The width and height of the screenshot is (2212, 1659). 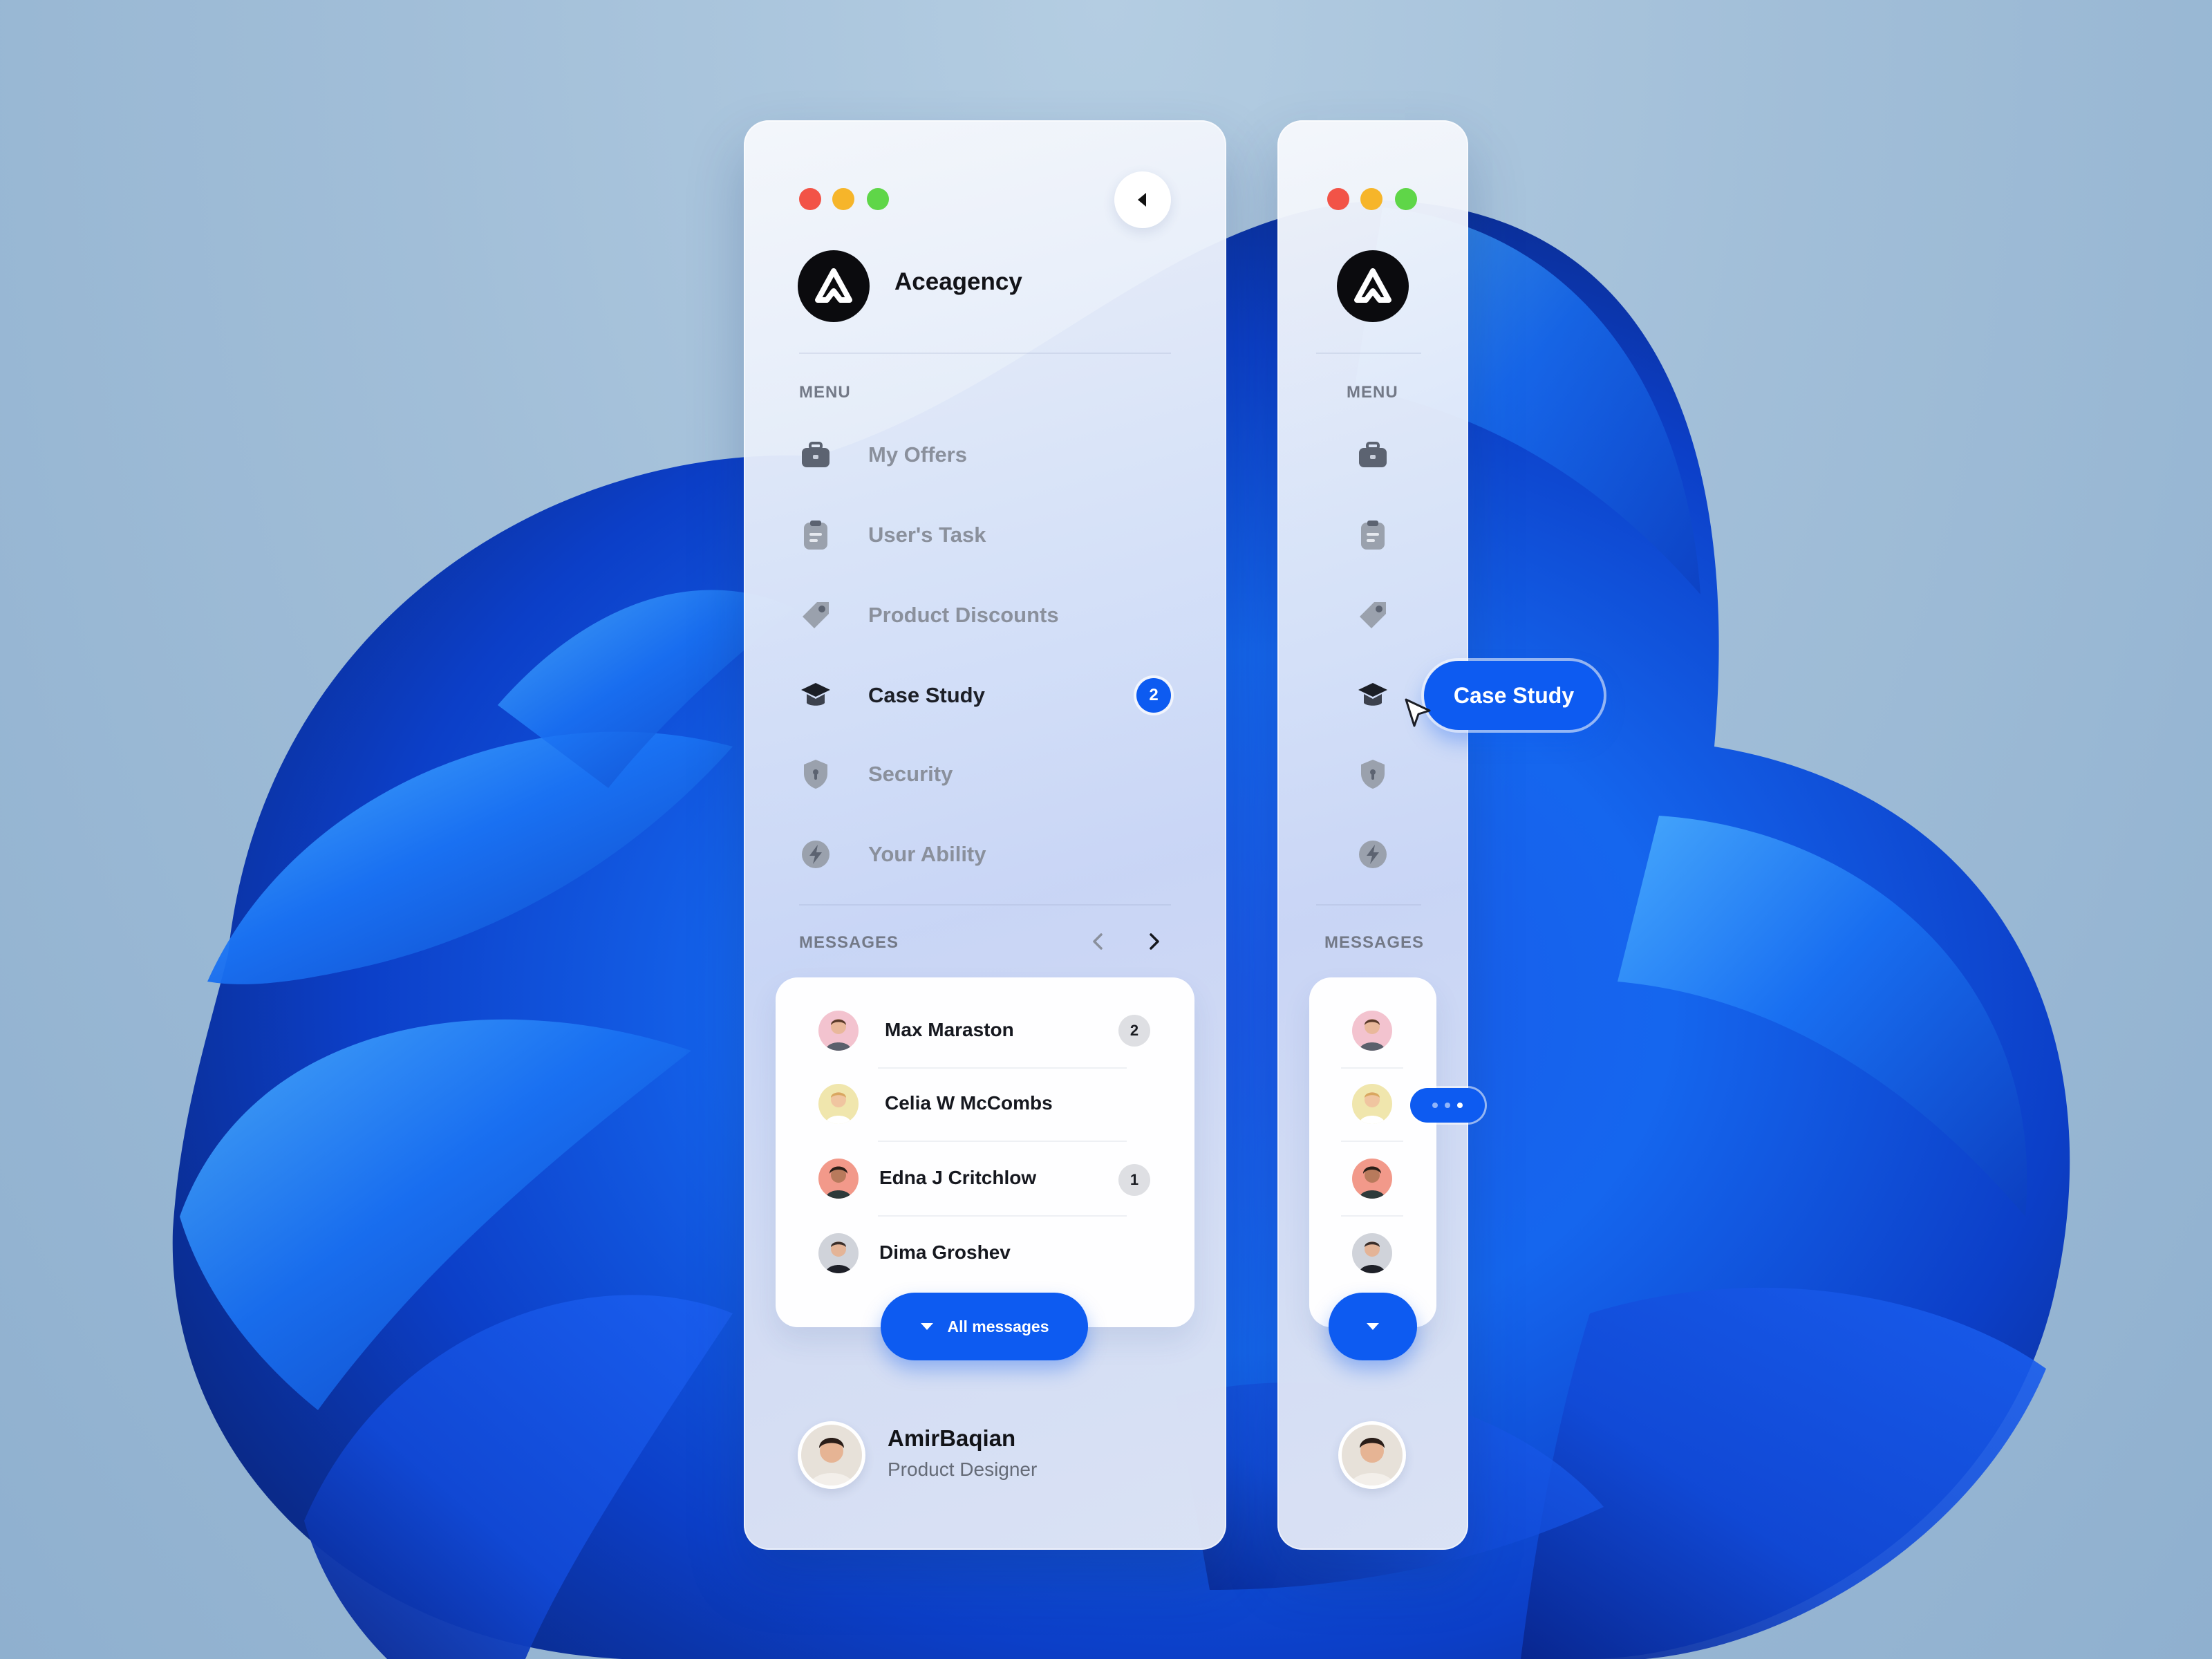 I want to click on chevron-right-icon, so click(x=1154, y=941).